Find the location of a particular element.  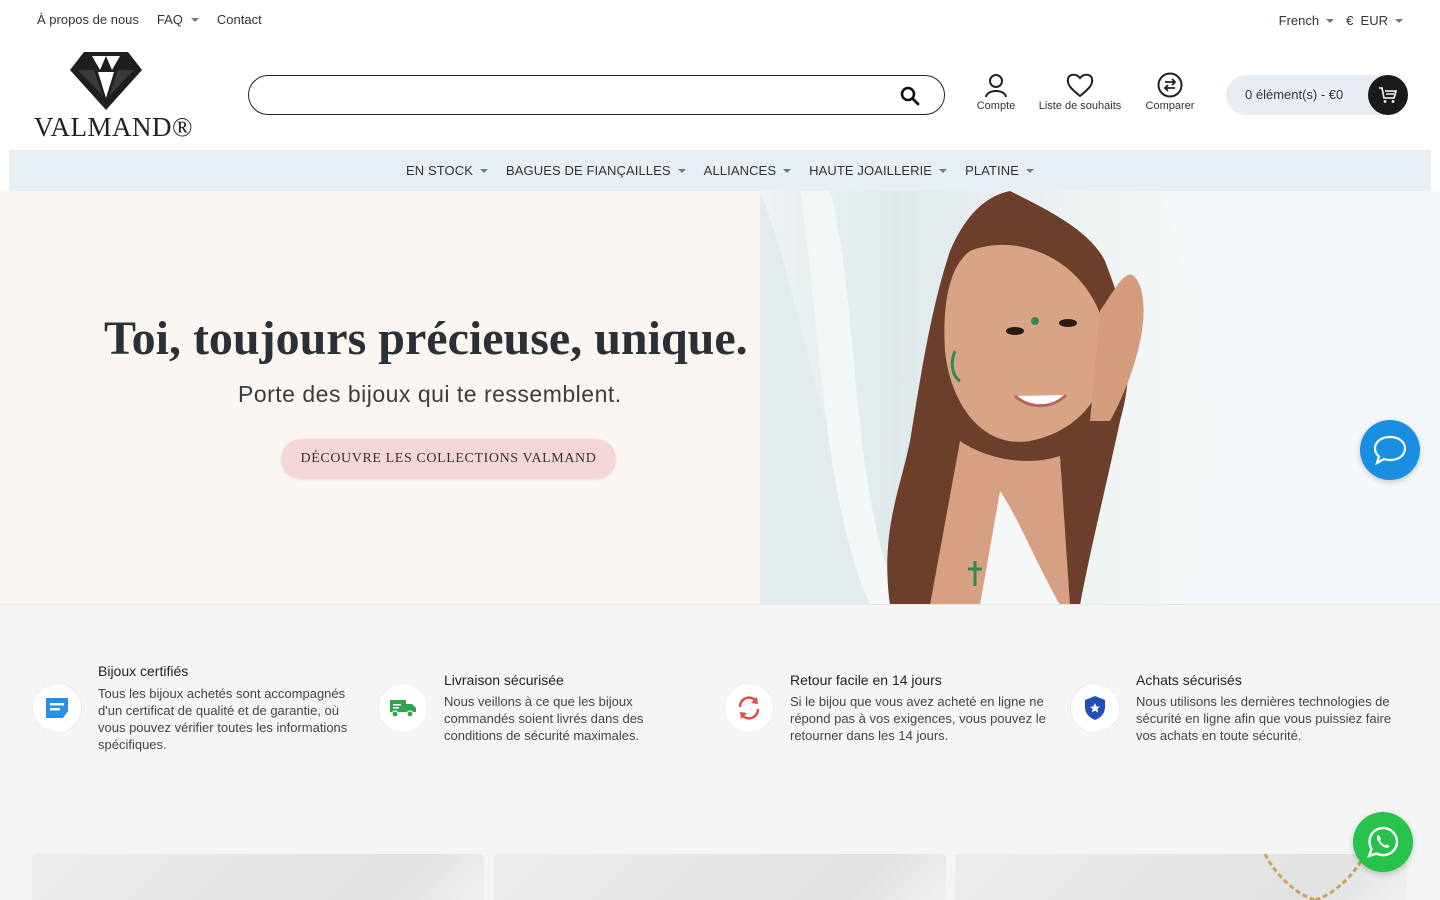

compare-button: Comparer is located at coordinates (1170, 92).